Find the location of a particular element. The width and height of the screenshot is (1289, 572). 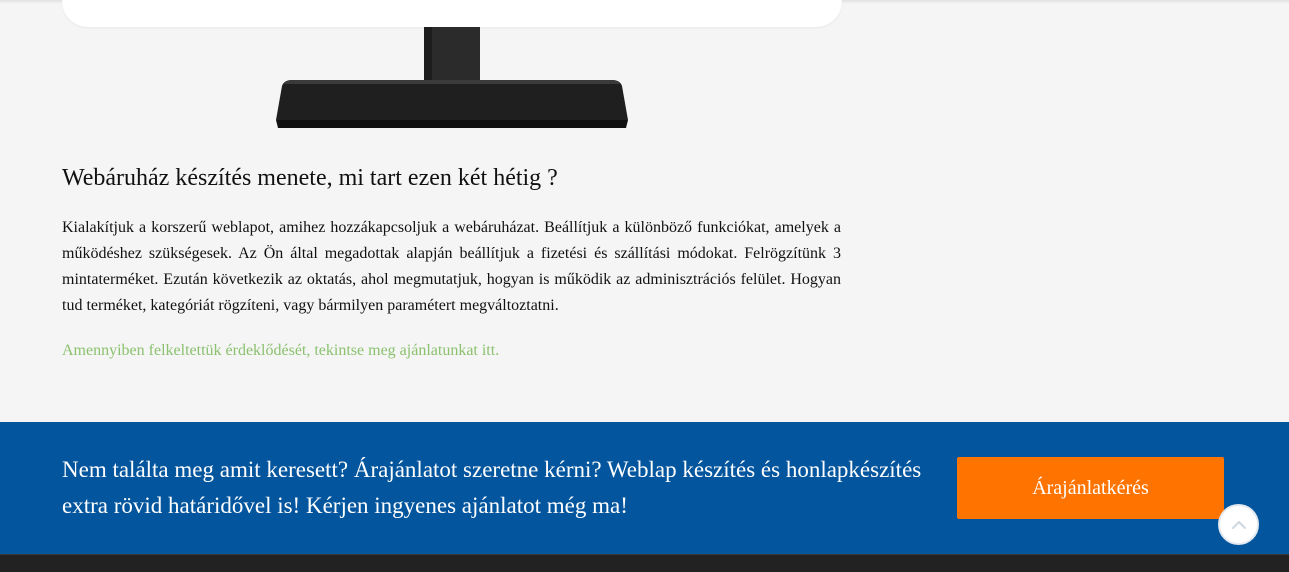

monitor-illustration is located at coordinates (451, 66).